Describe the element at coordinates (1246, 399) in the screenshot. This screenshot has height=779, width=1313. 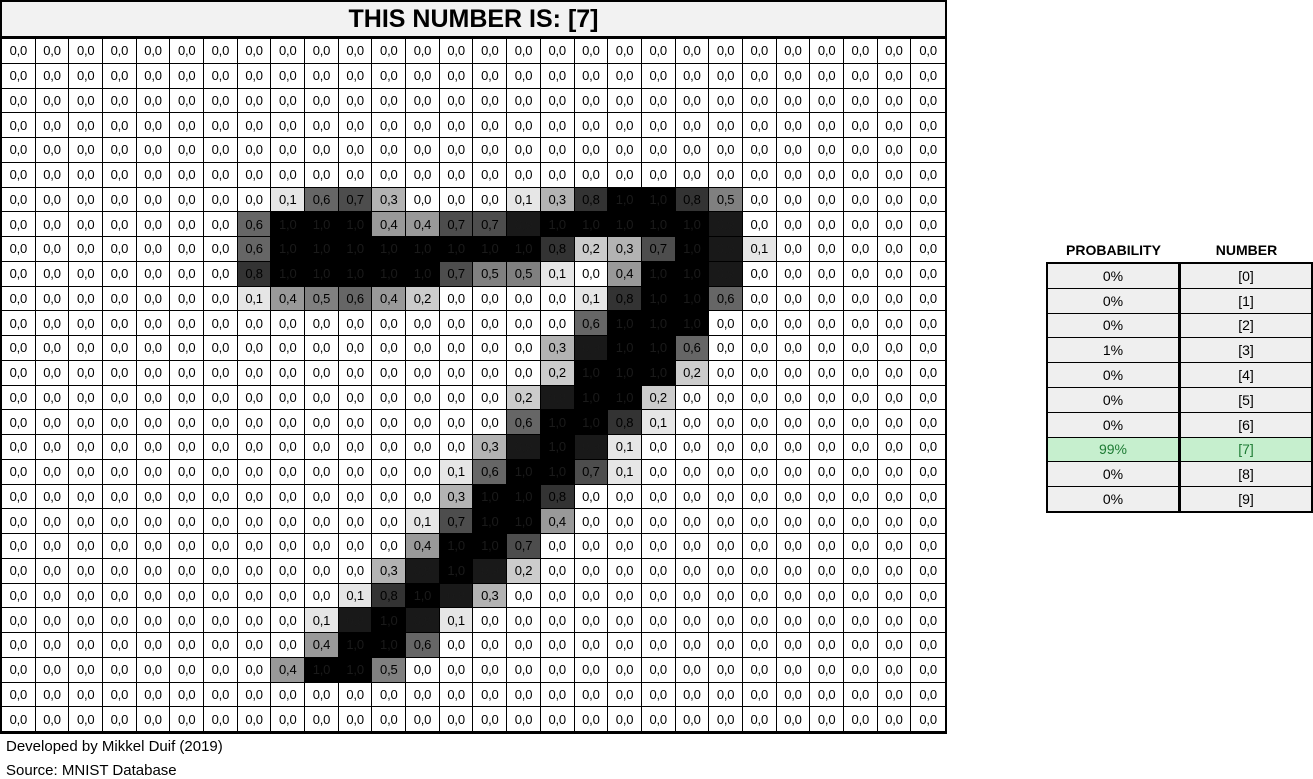
I see `digit-label: [5]` at that location.